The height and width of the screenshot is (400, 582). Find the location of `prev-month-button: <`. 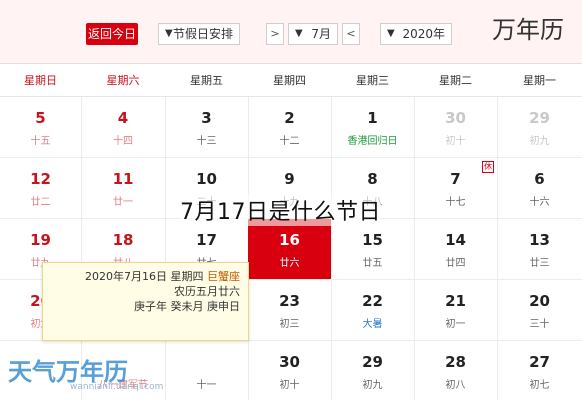

prev-month-button: < is located at coordinates (351, 34).